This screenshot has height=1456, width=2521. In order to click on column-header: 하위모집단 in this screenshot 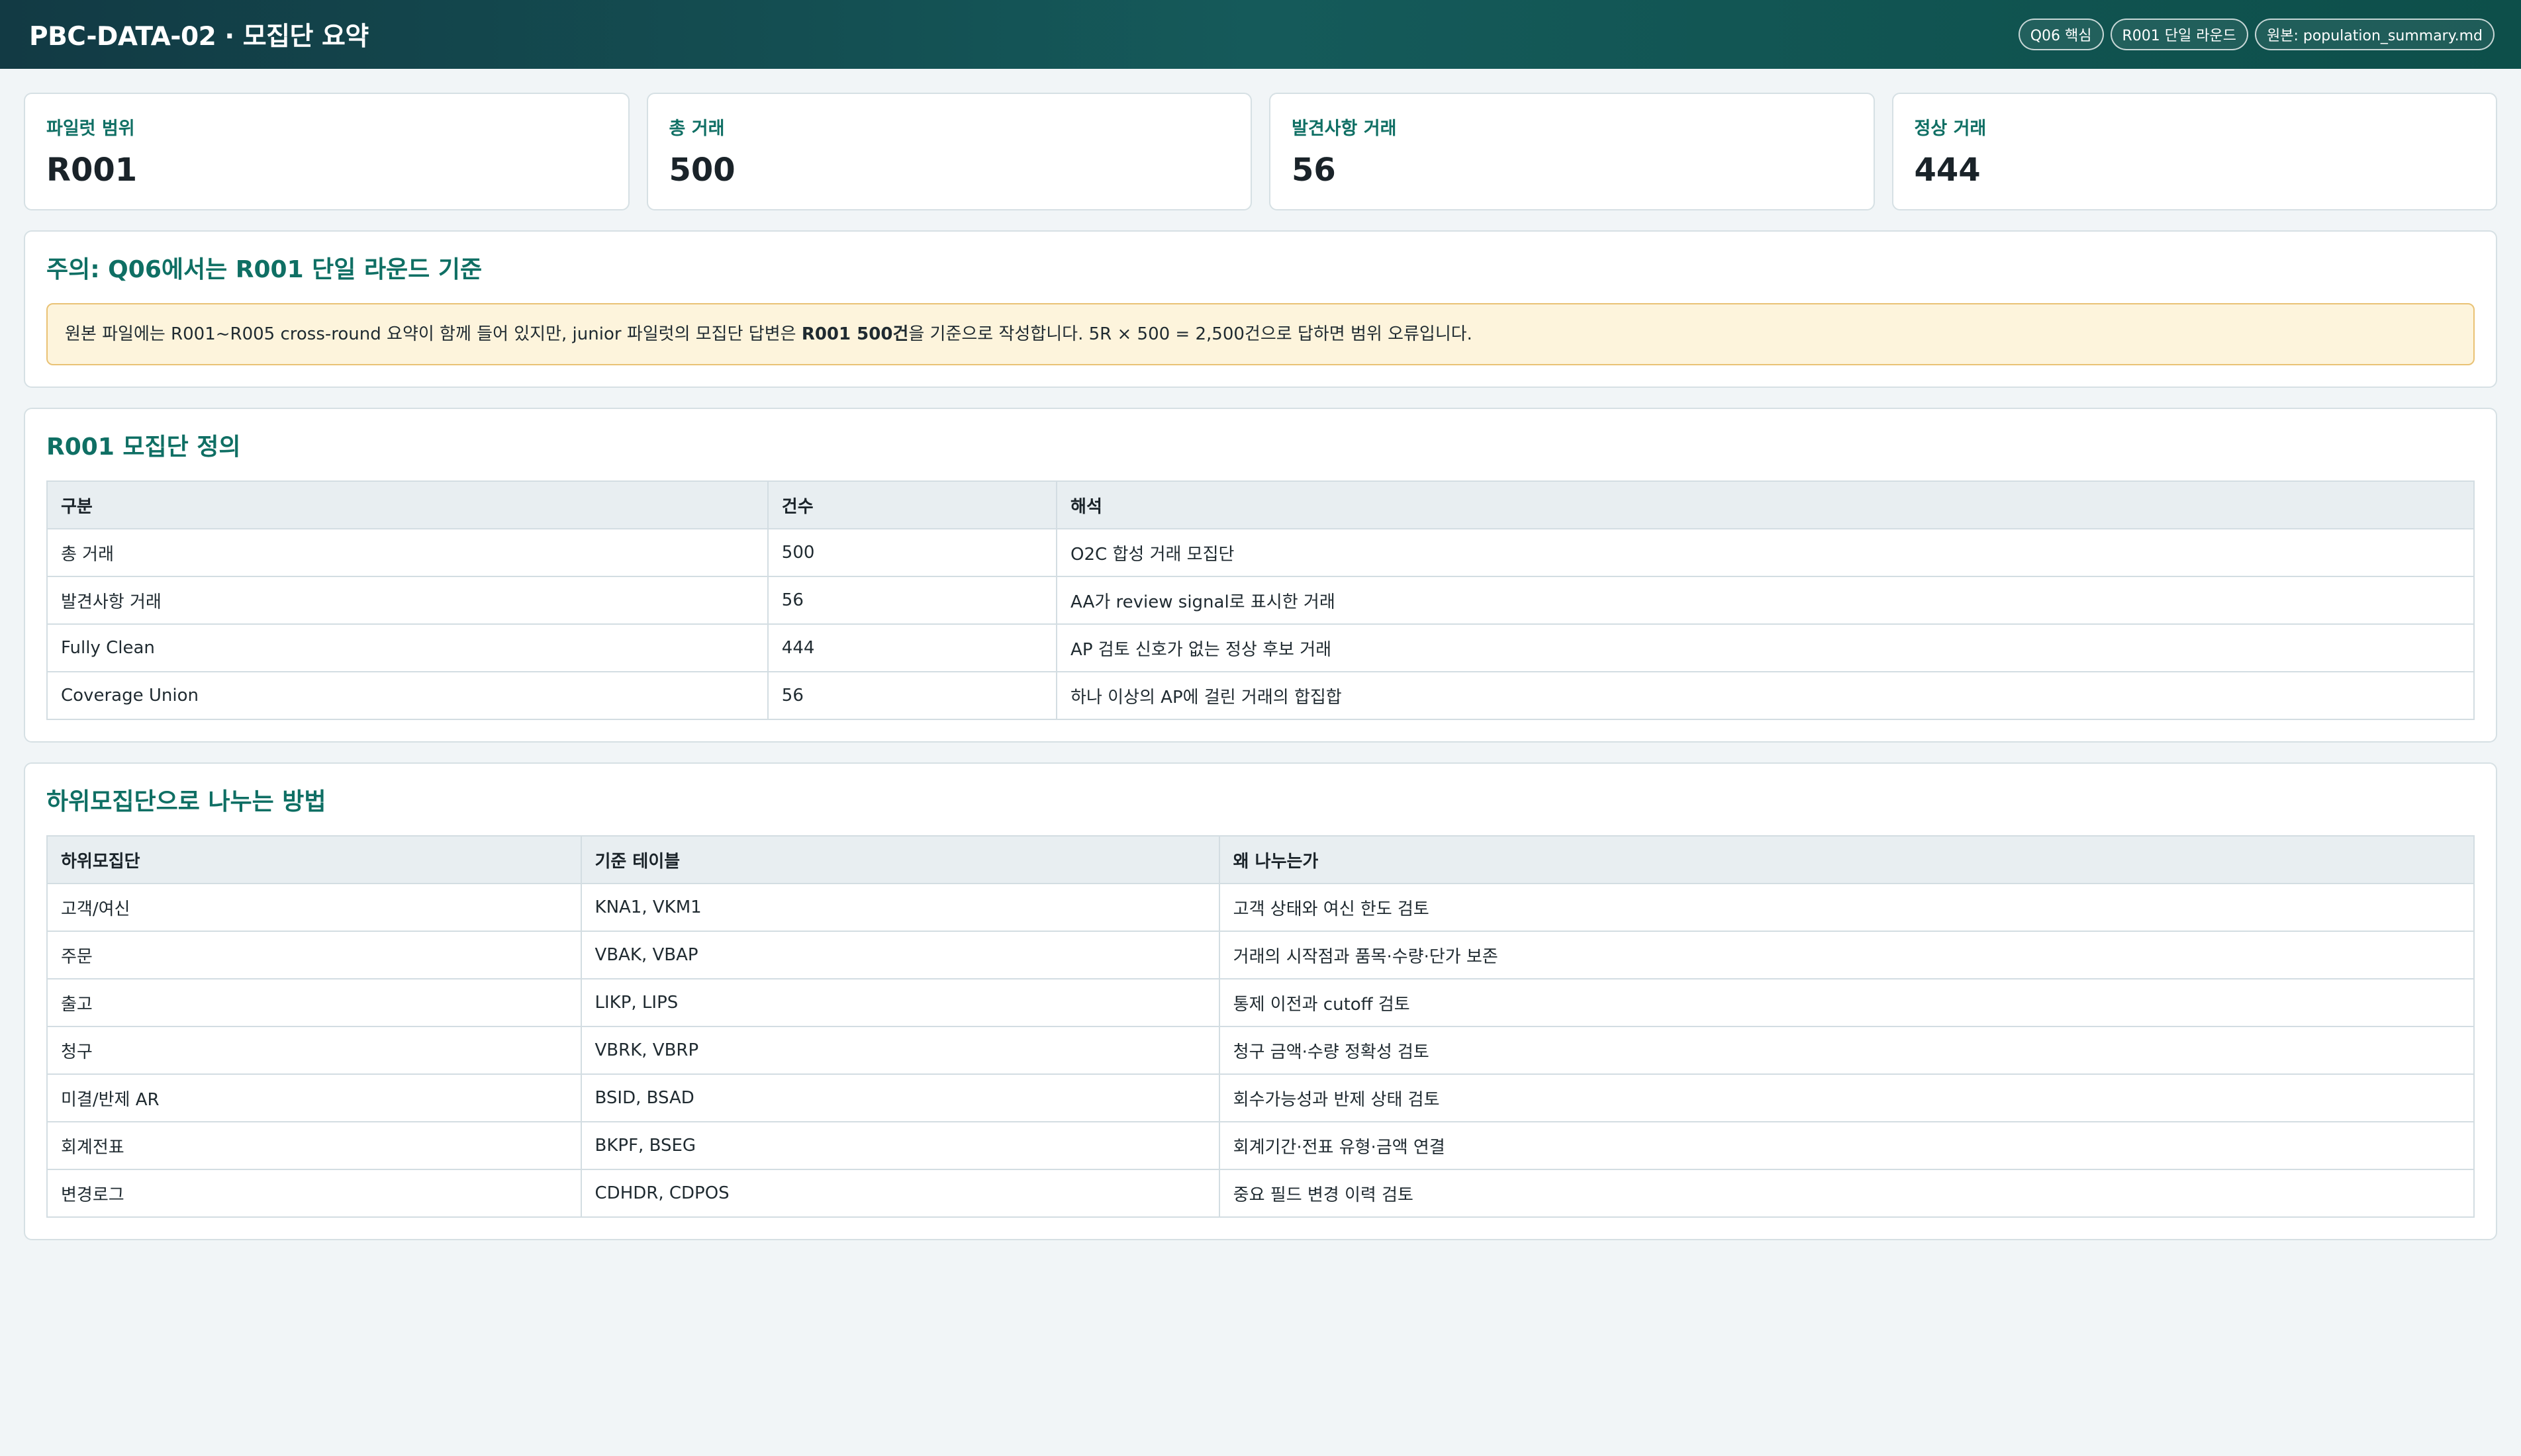, I will do `click(314, 859)`.